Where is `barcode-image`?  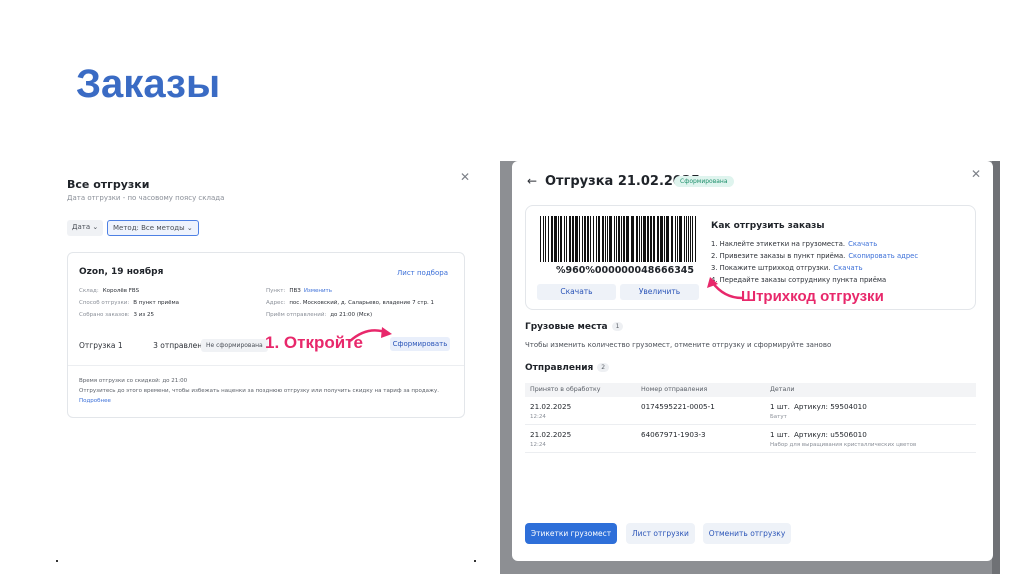 barcode-image is located at coordinates (618, 239).